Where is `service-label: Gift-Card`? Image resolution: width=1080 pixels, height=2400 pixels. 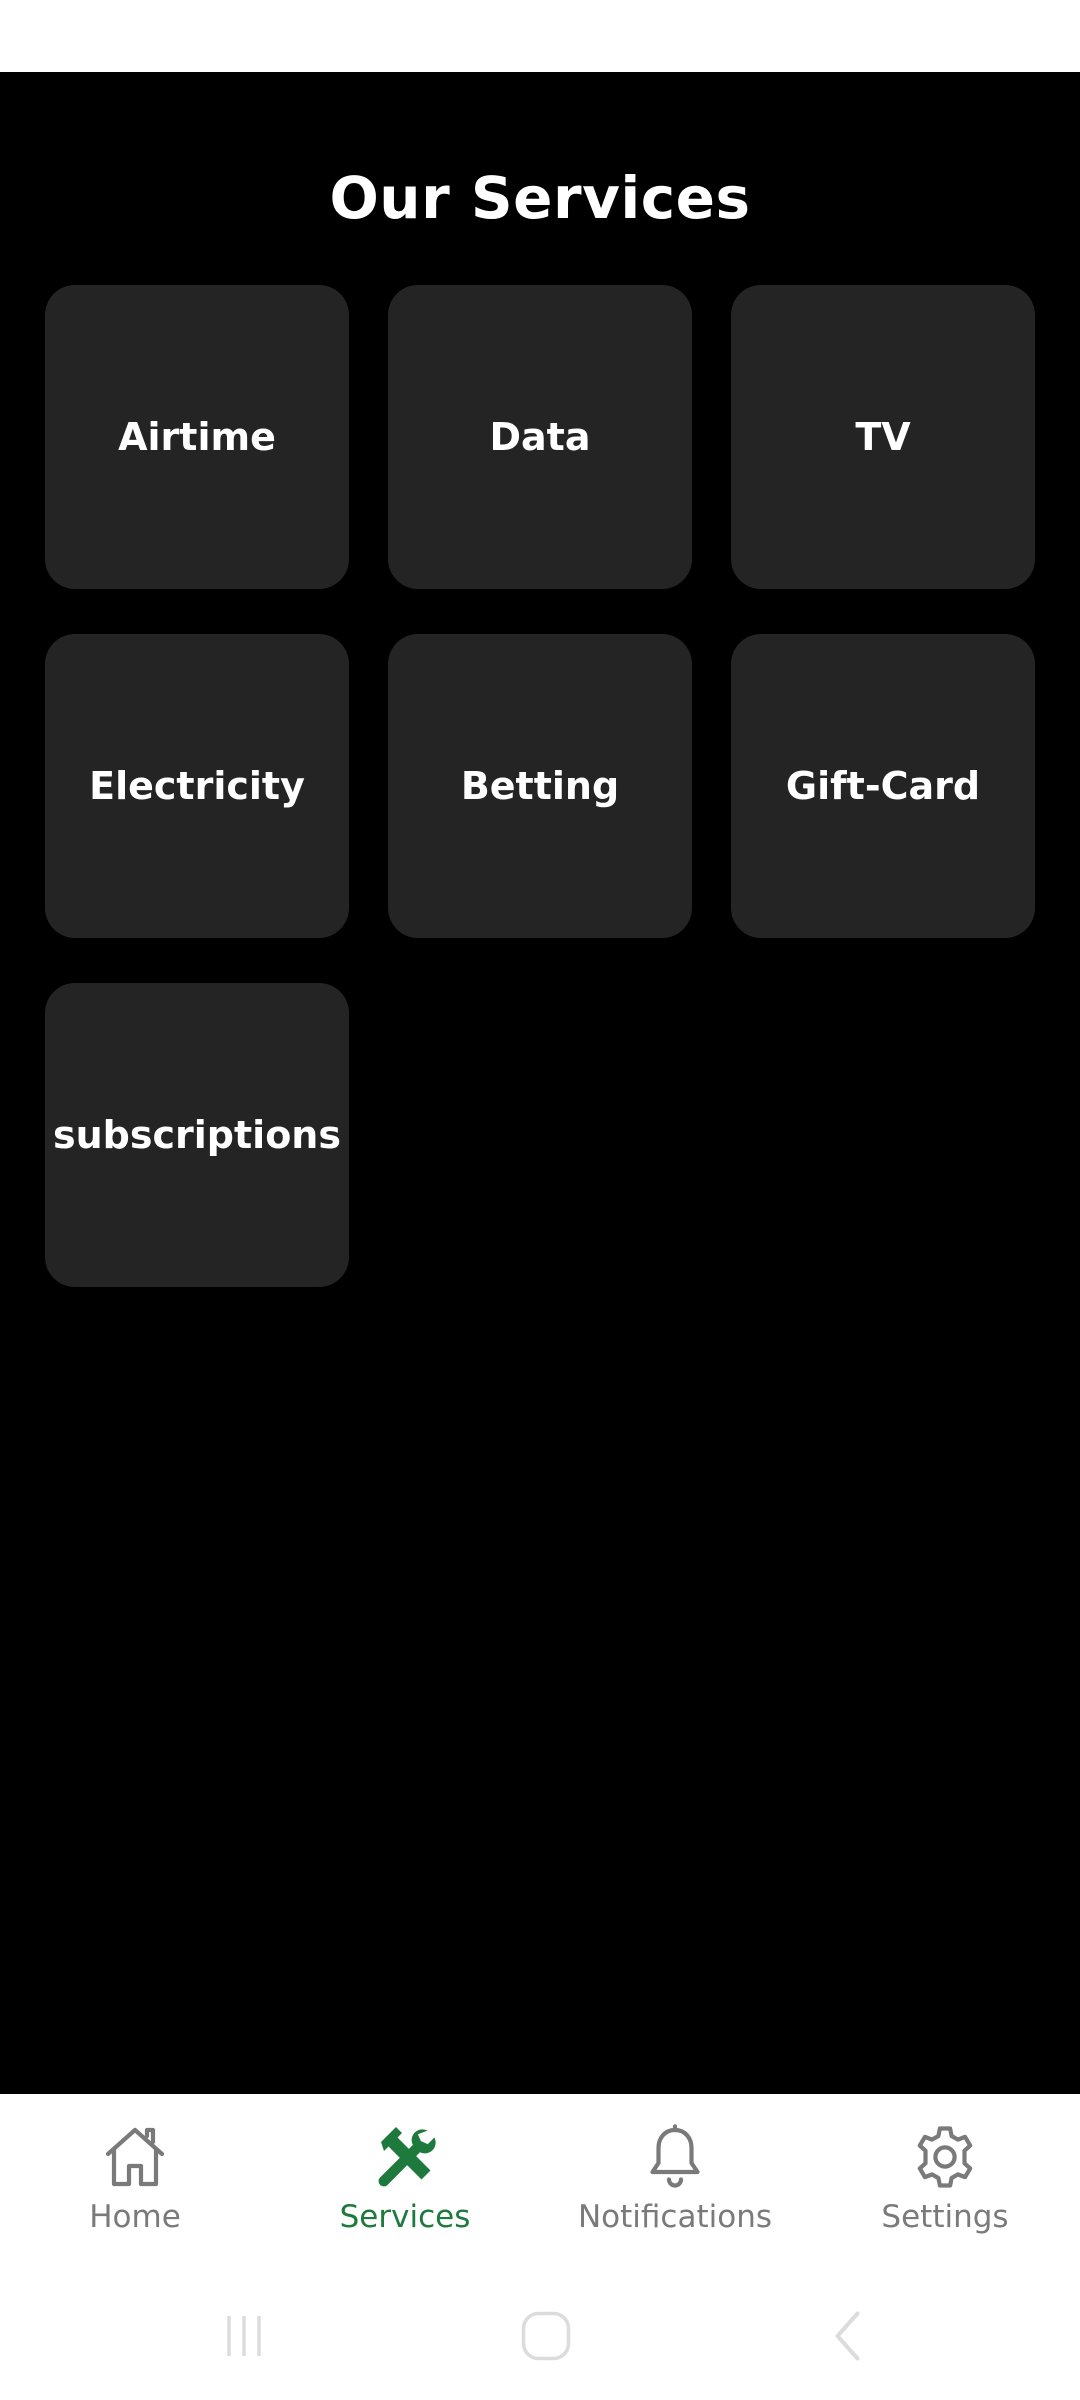
service-label: Gift-Card is located at coordinates (883, 786).